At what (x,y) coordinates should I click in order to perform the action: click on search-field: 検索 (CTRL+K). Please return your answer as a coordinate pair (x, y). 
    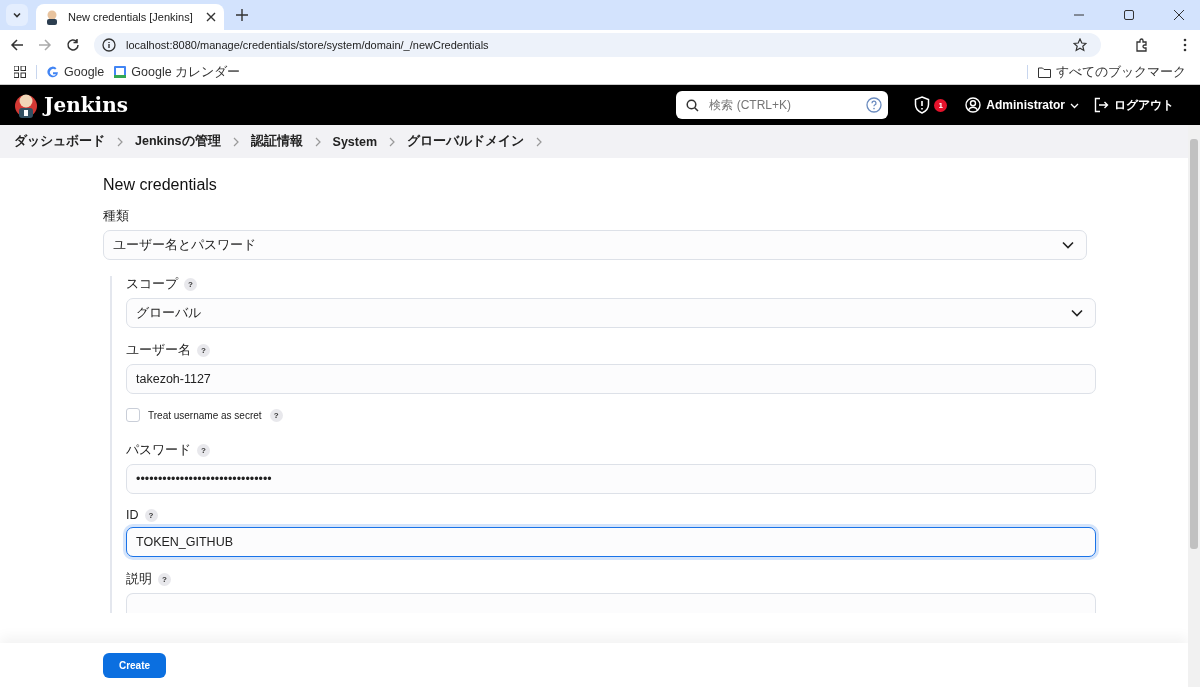
    Looking at the image, I should click on (783, 105).